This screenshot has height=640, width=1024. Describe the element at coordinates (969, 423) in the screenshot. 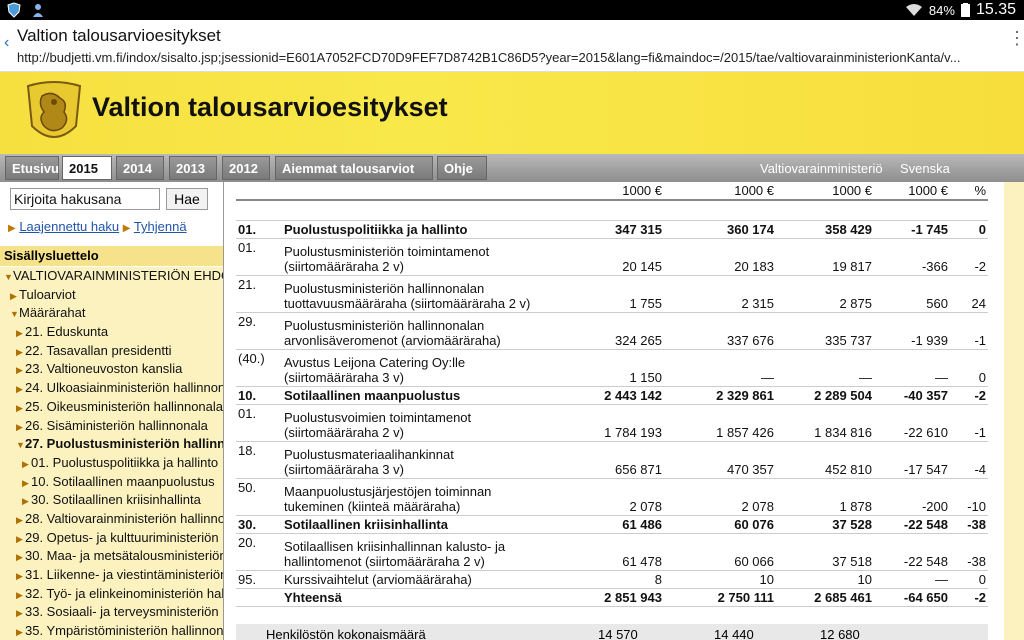

I see `row-value: -1` at that location.